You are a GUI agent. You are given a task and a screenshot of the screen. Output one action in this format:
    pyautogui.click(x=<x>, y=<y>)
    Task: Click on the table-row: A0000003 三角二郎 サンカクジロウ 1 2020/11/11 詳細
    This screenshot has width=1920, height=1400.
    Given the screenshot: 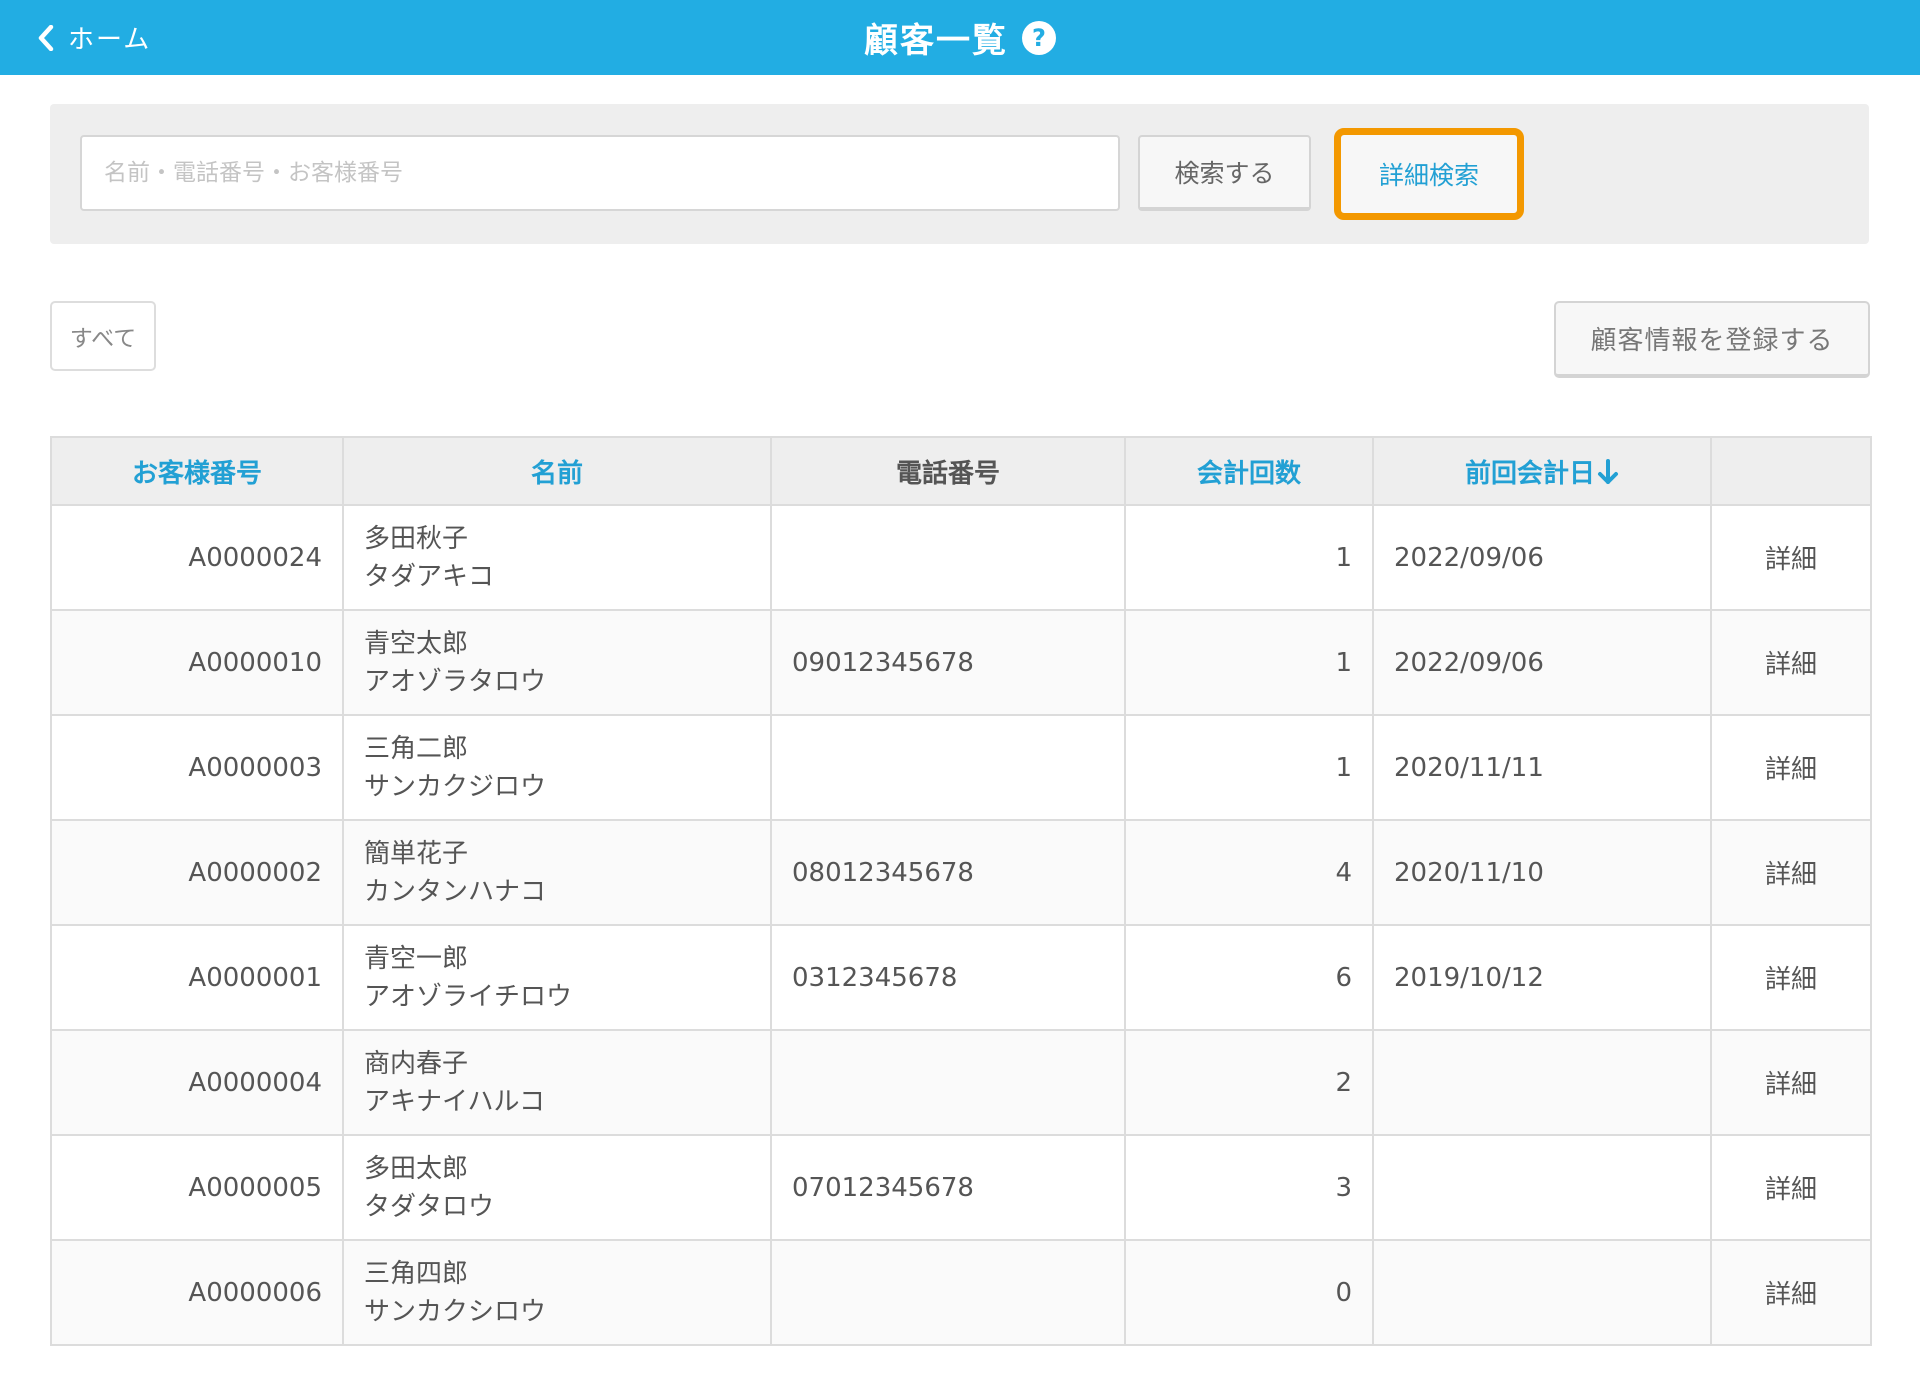 What is the action you would take?
    pyautogui.click(x=961, y=767)
    